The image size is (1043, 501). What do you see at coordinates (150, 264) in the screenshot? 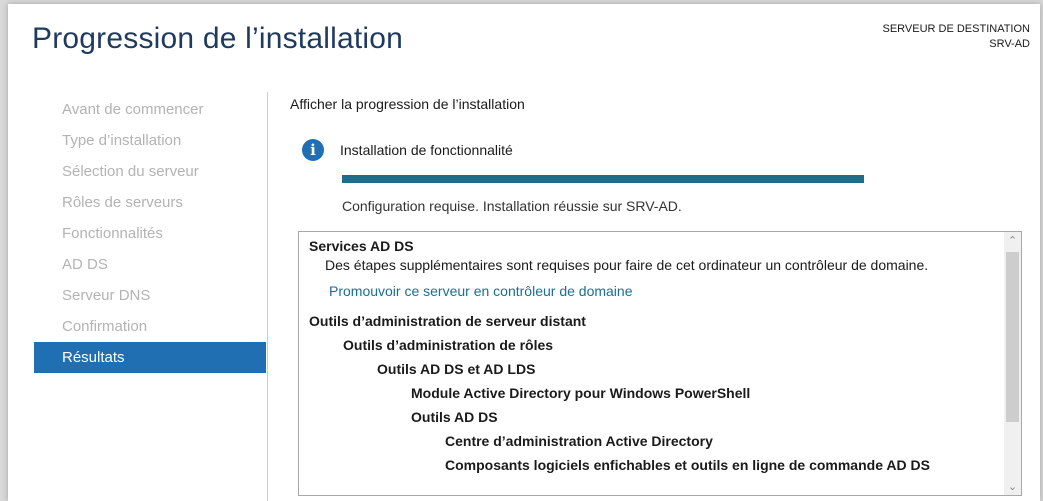
I see `sidebar-item-ad-ds: AD DS` at bounding box center [150, 264].